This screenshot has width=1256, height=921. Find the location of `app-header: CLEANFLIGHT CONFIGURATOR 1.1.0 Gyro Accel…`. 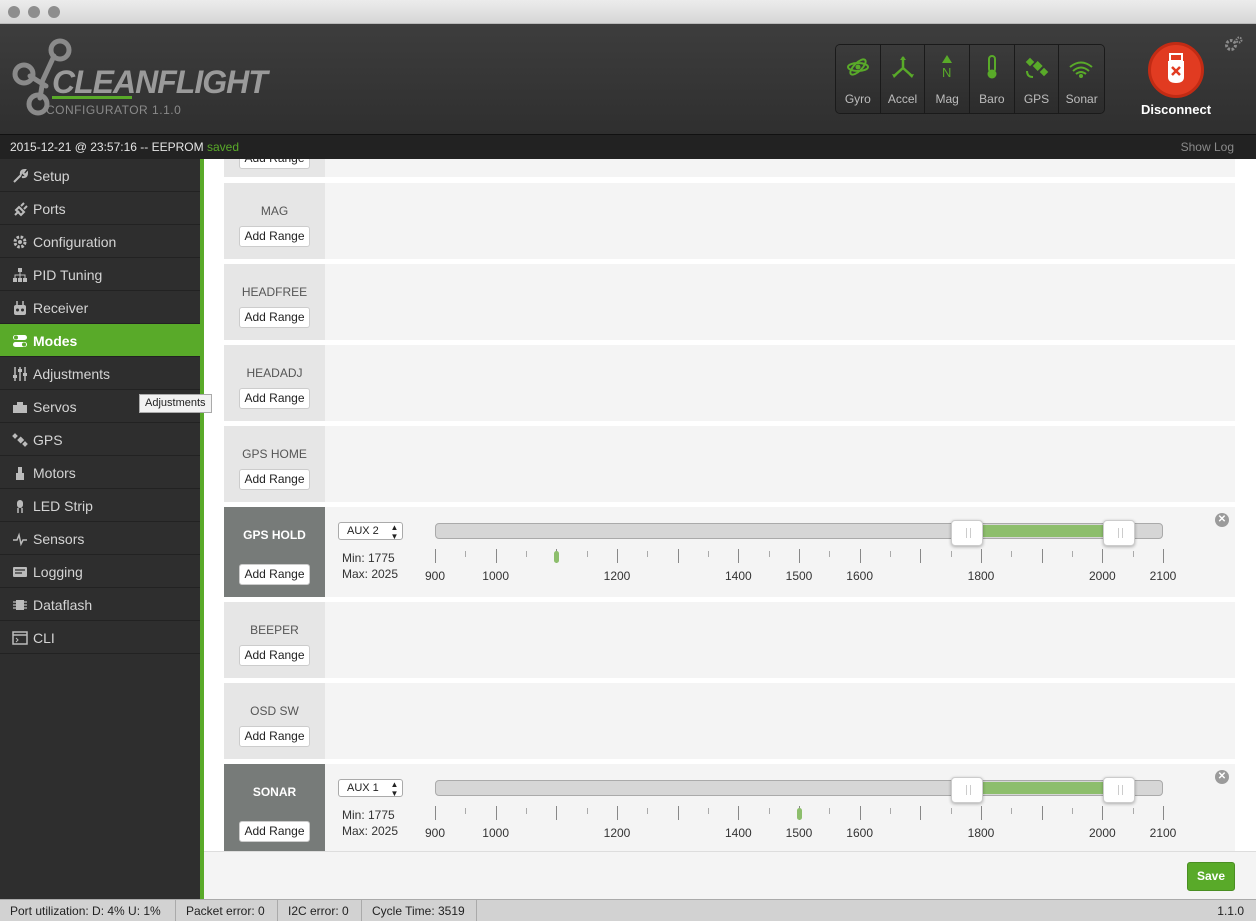

app-header: CLEANFLIGHT CONFIGURATOR 1.1.0 Gyro Accel… is located at coordinates (628, 79).